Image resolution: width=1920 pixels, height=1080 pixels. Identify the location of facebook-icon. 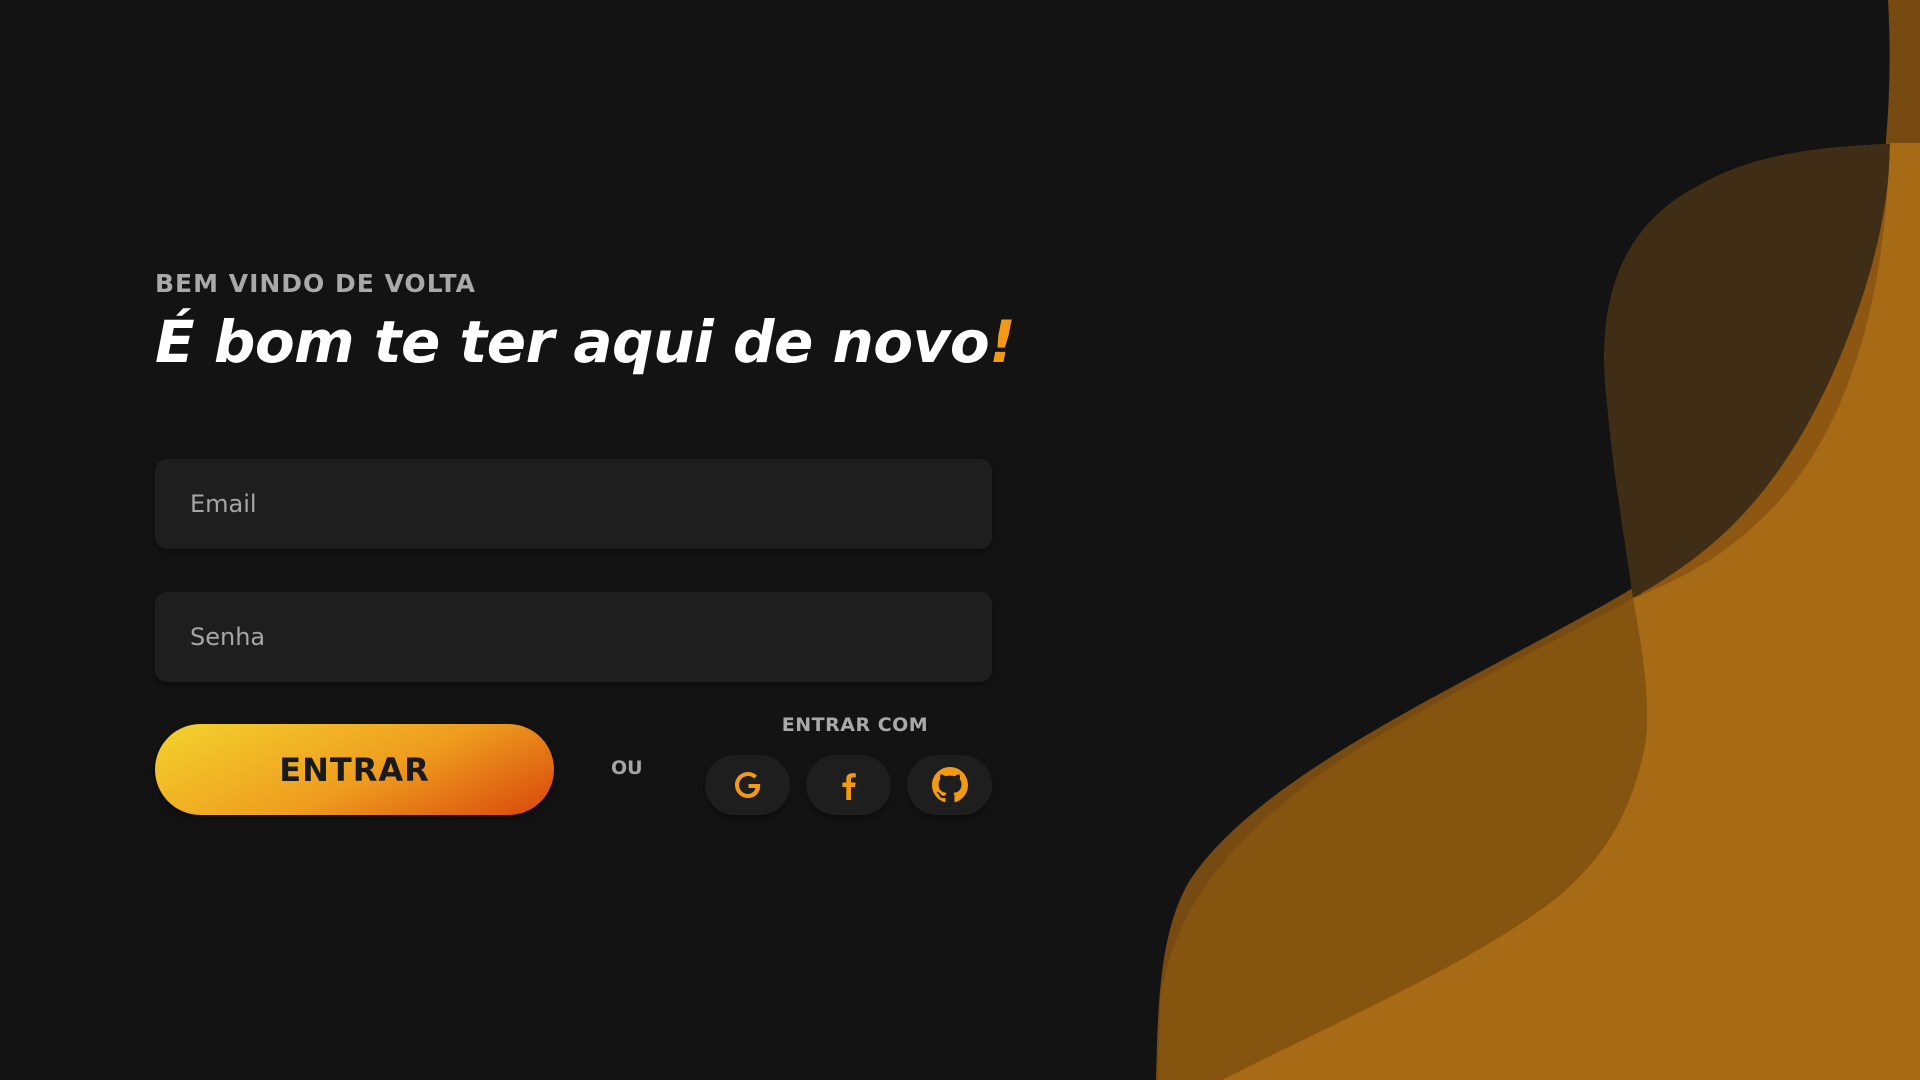
(848, 786).